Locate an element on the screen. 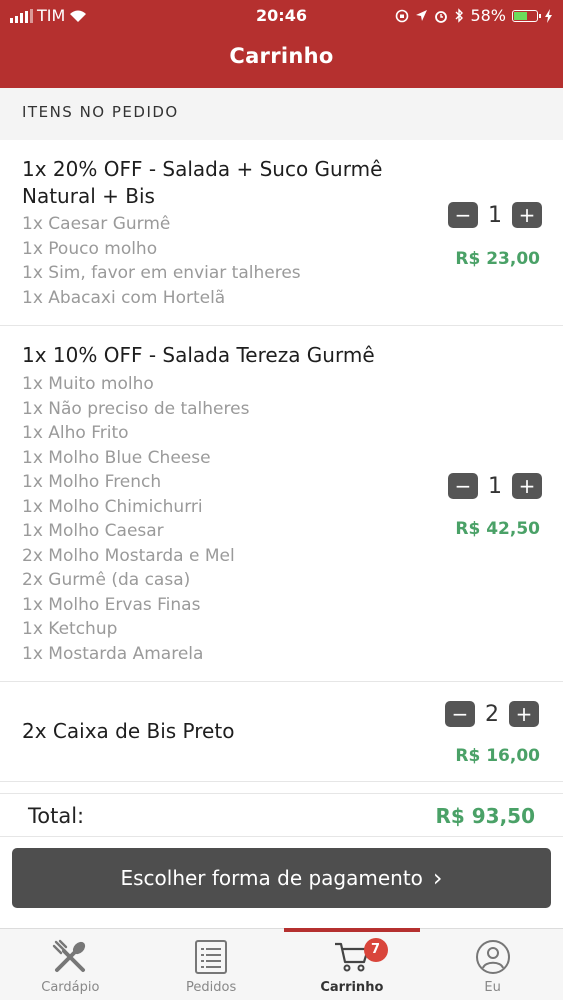 The width and height of the screenshot is (563, 1000). tab-carrinho: 7 Carrinho is located at coordinates (352, 964).